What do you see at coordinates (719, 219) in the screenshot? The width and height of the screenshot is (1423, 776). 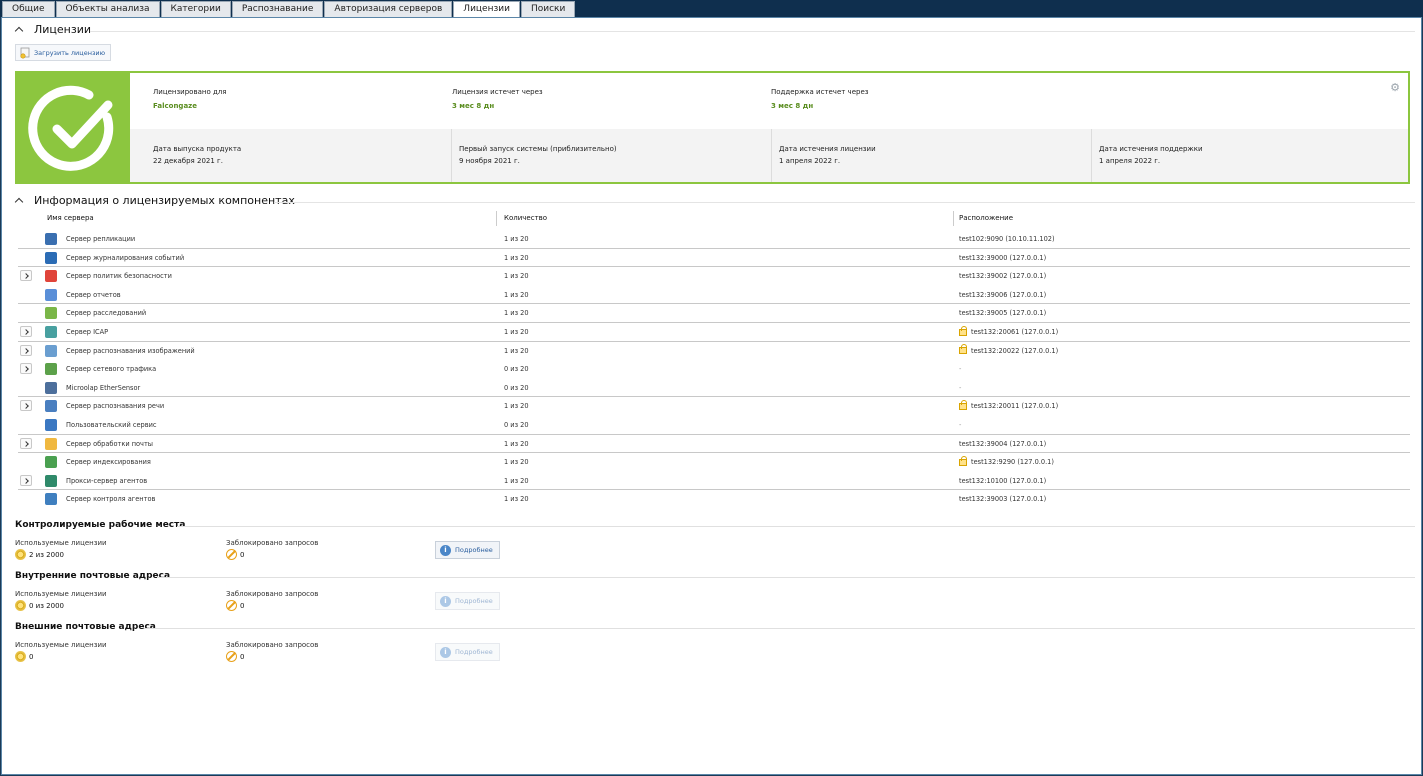 I see `components-table-header: Имя сервера Количество Расположение` at bounding box center [719, 219].